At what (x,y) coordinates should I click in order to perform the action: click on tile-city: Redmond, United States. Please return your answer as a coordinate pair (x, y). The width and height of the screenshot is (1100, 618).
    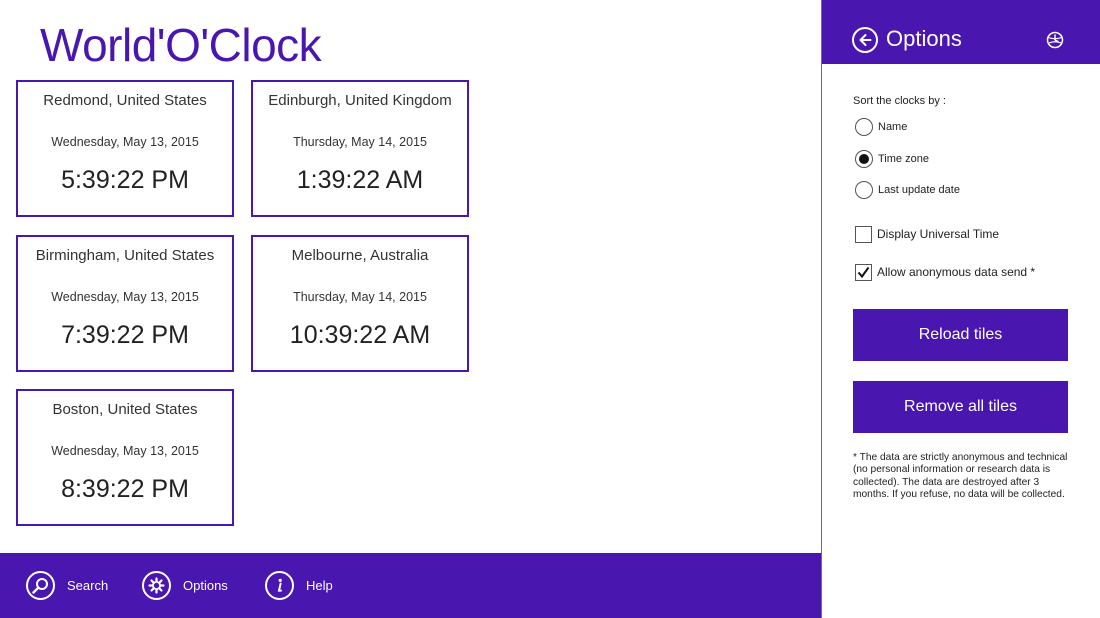
    Looking at the image, I should click on (125, 100).